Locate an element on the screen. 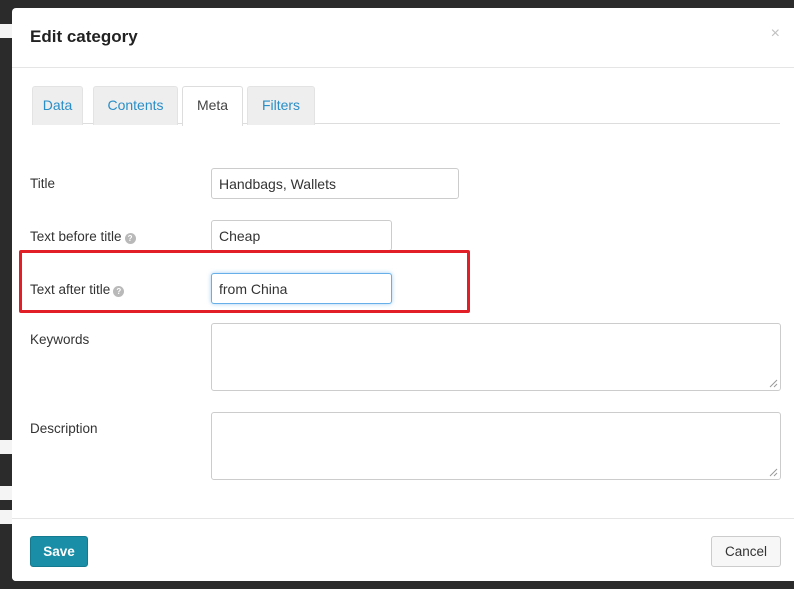 Image resolution: width=794 pixels, height=589 pixels. question-circle-icon: ? is located at coordinates (130, 238).